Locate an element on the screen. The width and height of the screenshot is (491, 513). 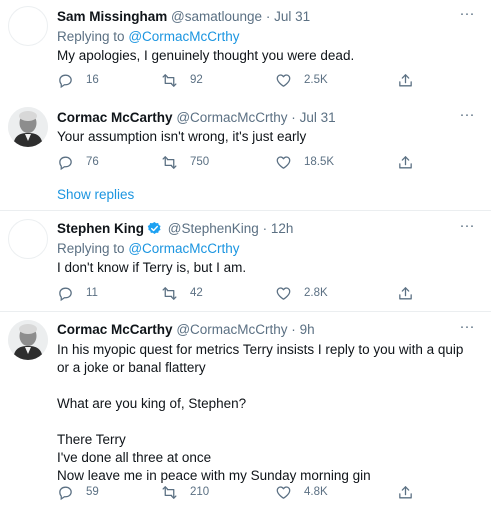
reply-button: 59 is located at coordinates (78, 492).